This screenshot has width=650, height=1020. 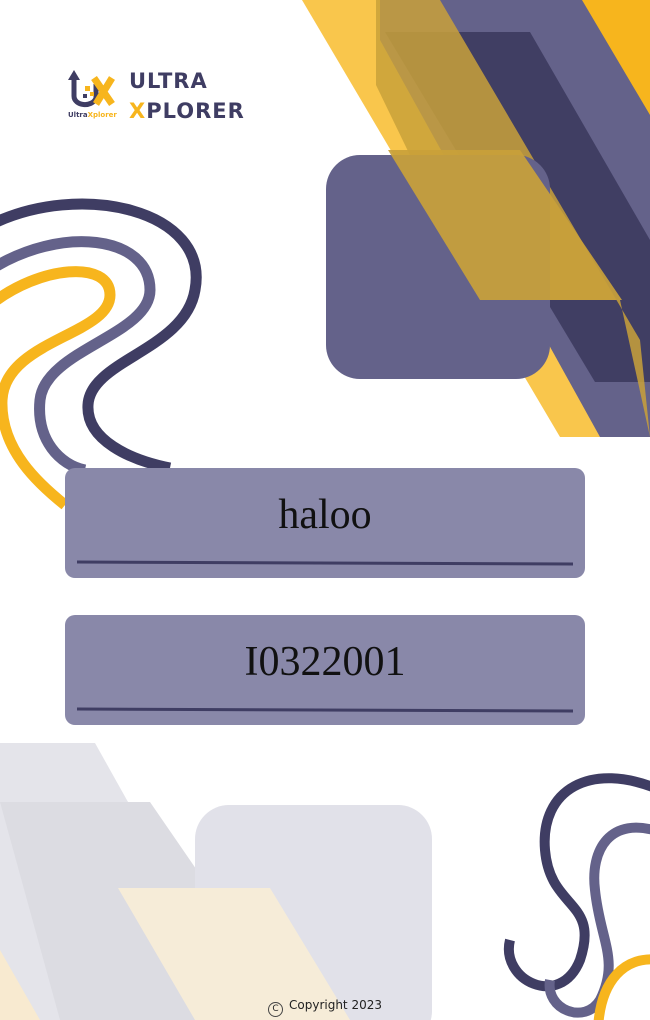 I want to click on name-value: haloo, so click(x=325, y=515).